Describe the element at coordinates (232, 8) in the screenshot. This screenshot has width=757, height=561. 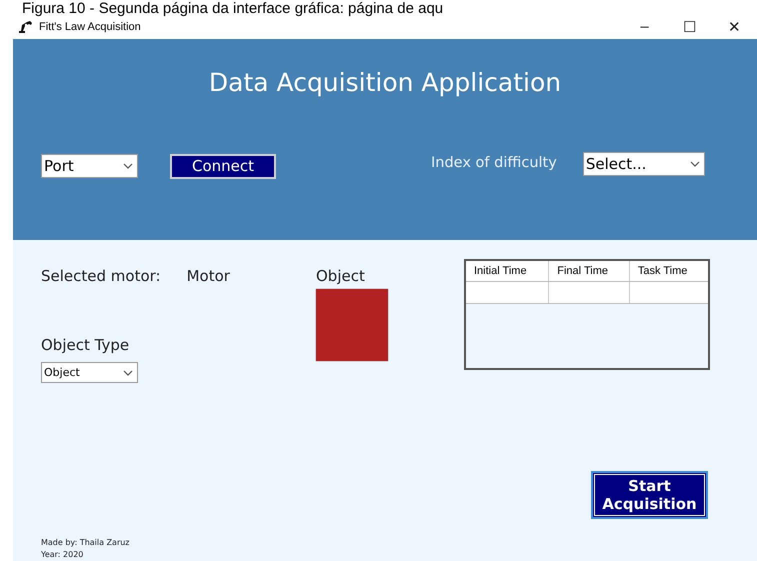
I see `figure-caption: Figura 10 - Segunda página da interface gráfica: página de aqu` at that location.